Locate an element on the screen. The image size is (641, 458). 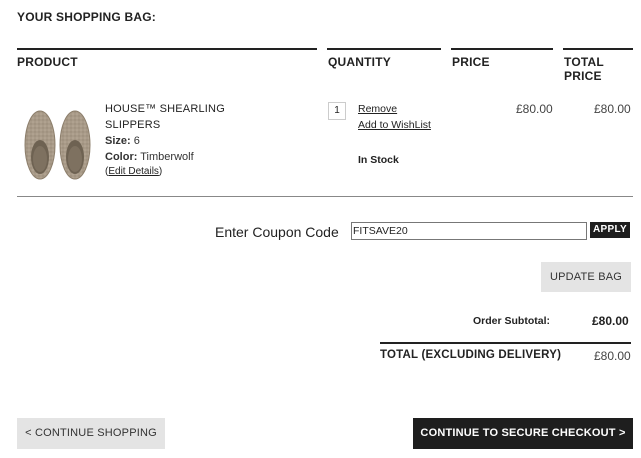
slippers-product-image is located at coordinates (58, 144).